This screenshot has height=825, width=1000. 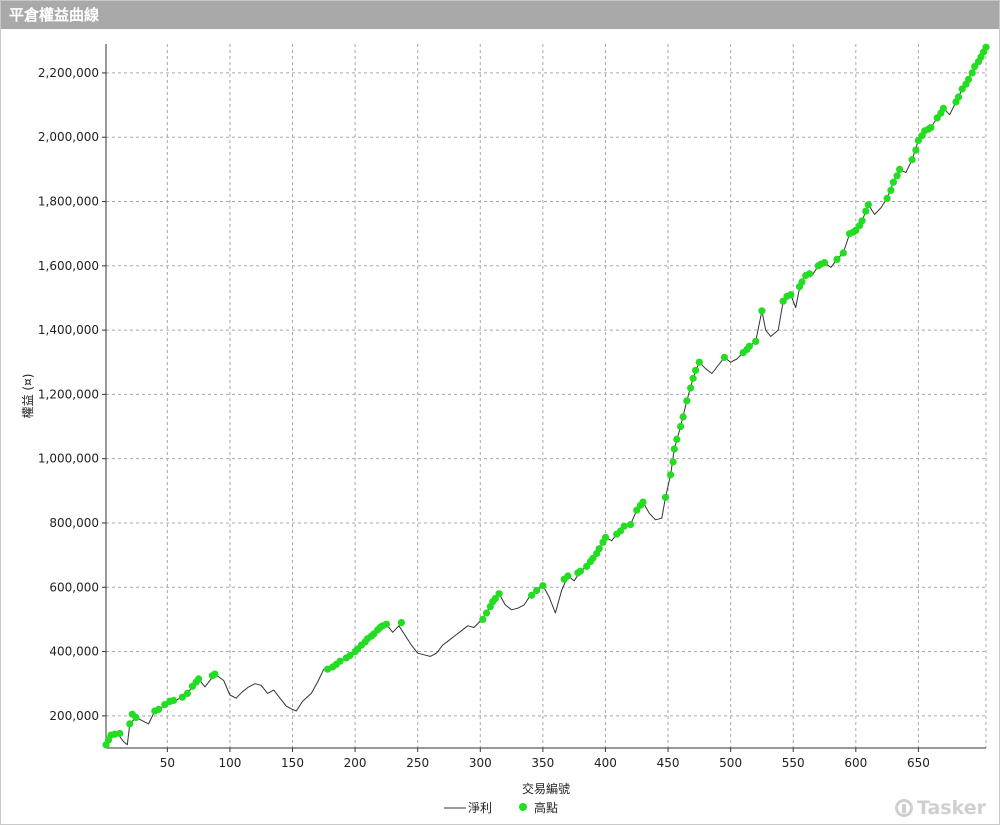 I want to click on y-axis-label: 權益 (¤), so click(x=28, y=396).